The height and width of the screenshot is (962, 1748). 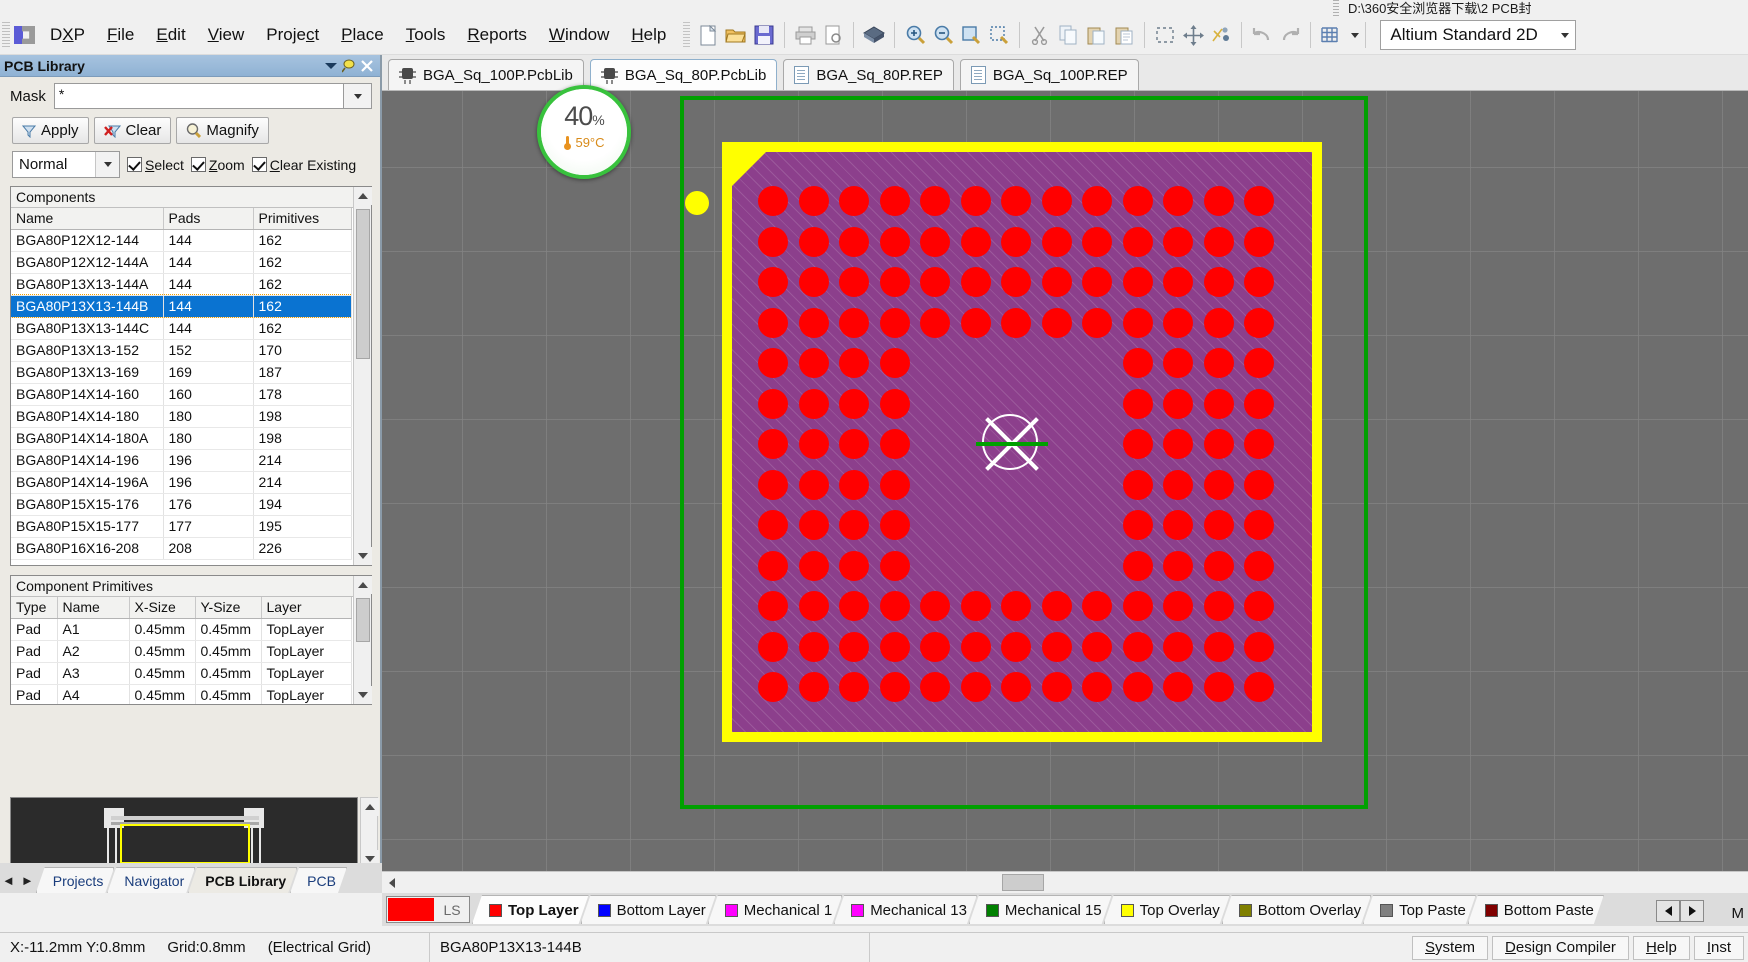 What do you see at coordinates (805, 35) in the screenshot?
I see `print-icon` at bounding box center [805, 35].